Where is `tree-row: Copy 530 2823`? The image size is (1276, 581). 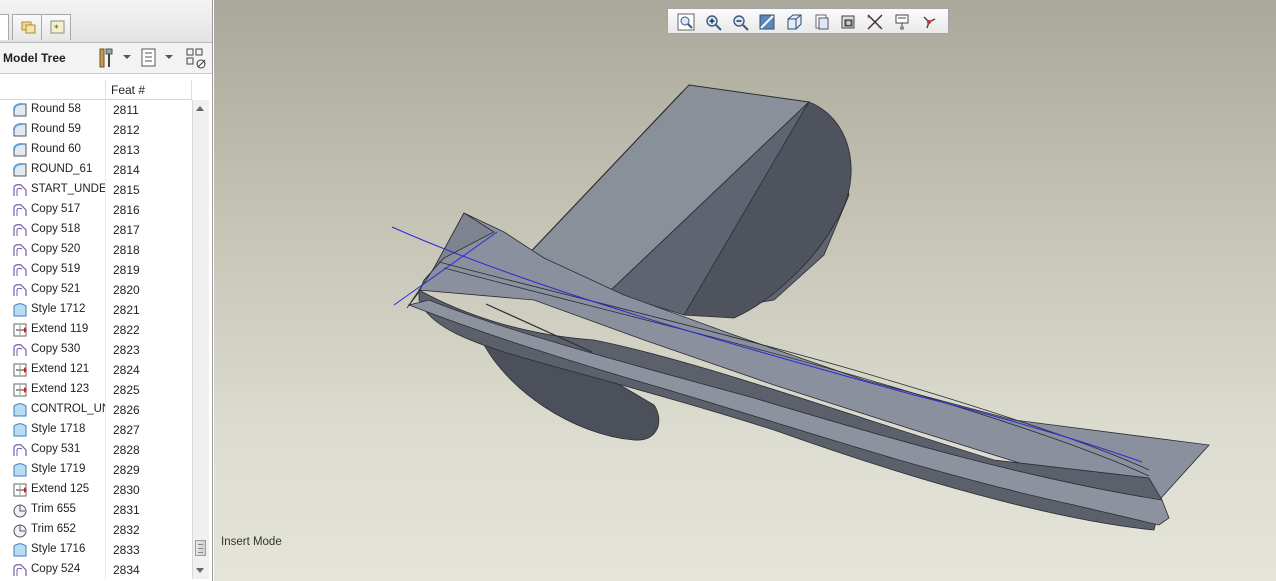 tree-row: Copy 530 2823 is located at coordinates (96, 350).